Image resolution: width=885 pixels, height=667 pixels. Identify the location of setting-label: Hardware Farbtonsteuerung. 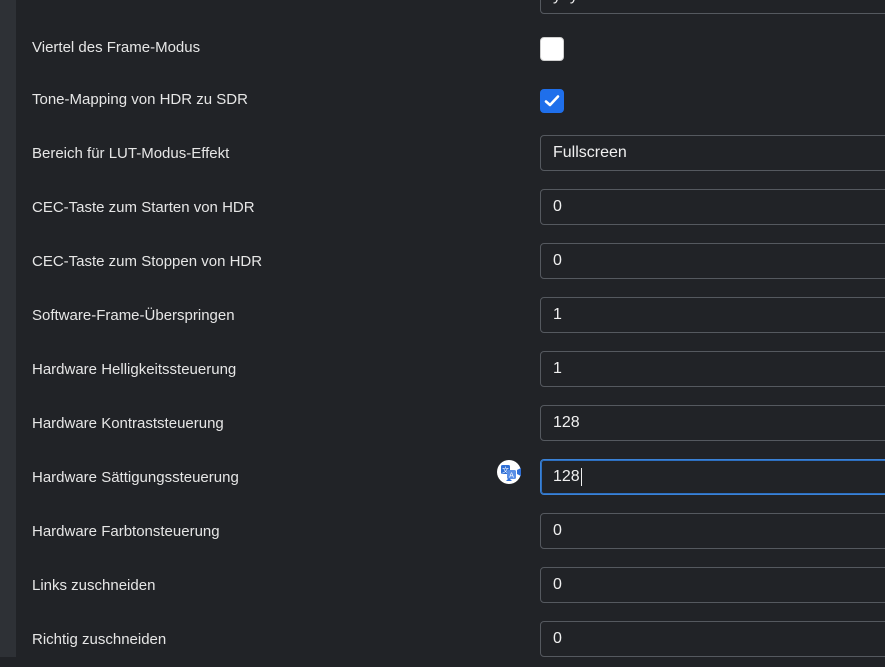
(126, 531).